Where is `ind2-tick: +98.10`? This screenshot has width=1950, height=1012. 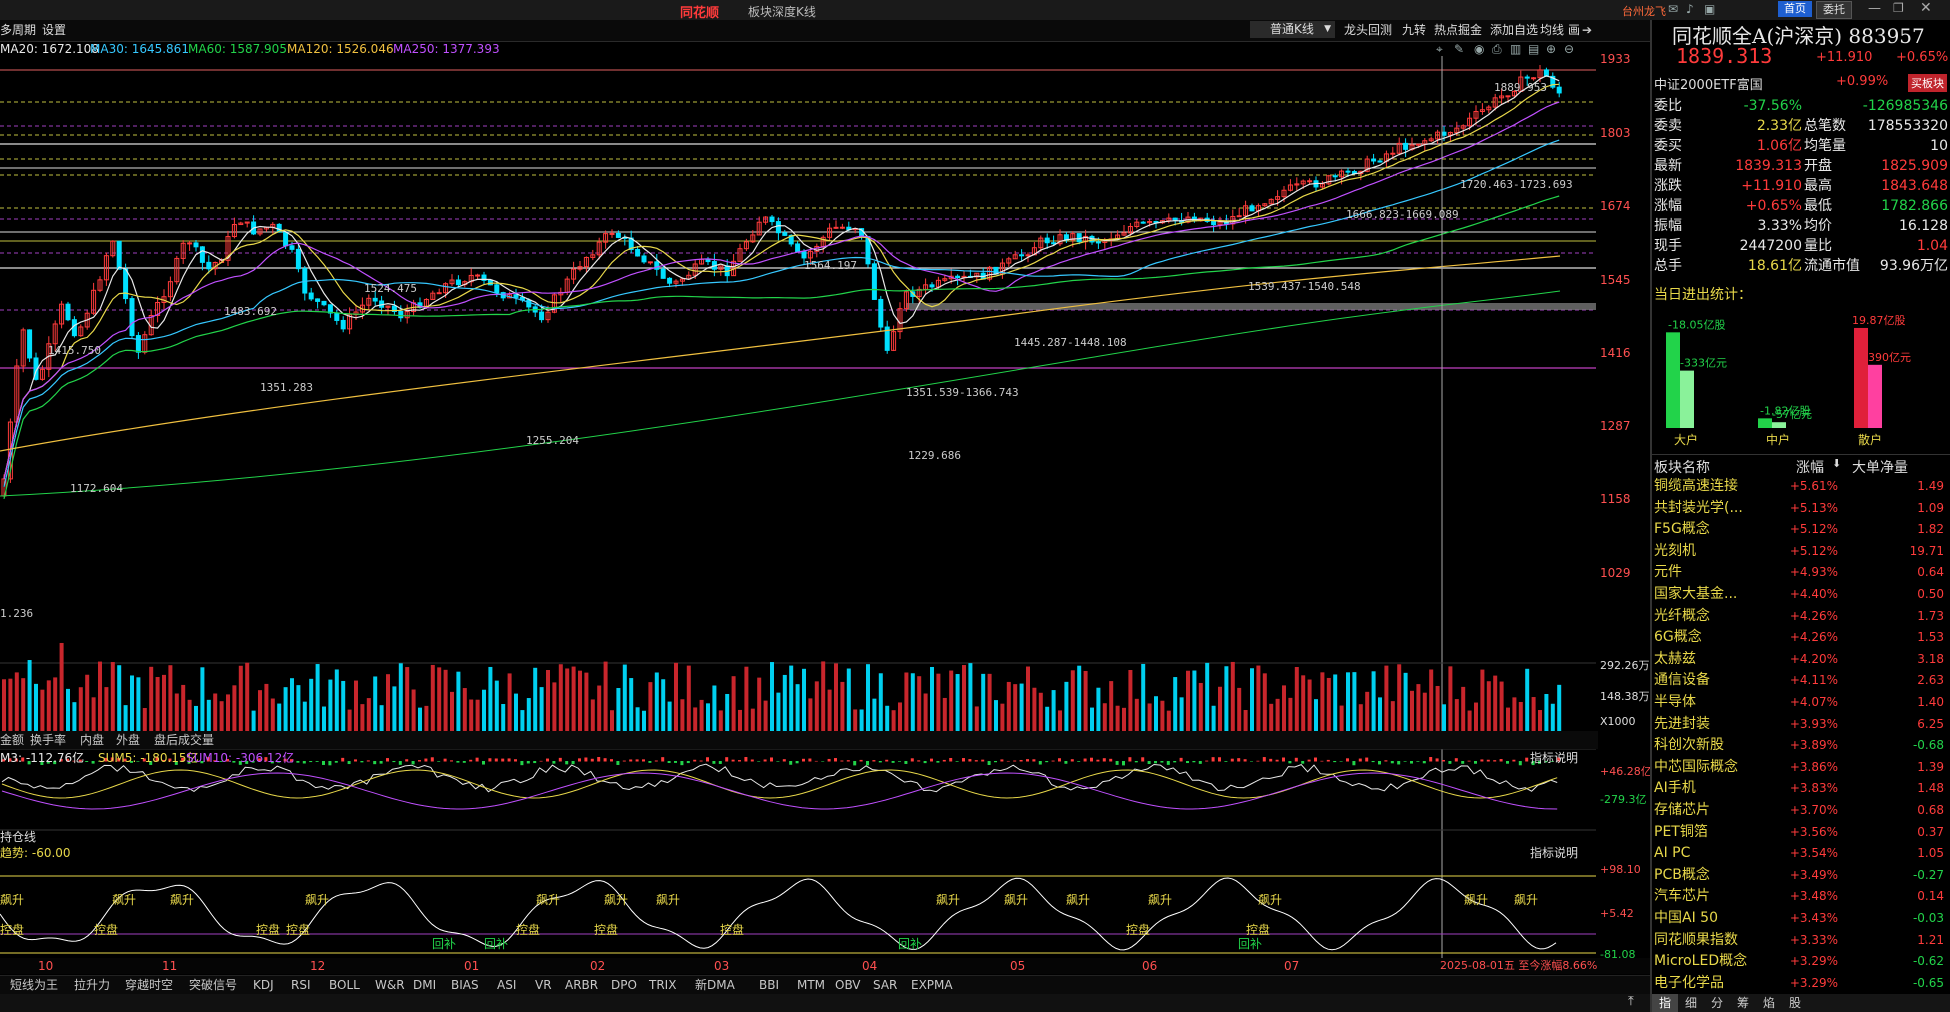 ind2-tick: +98.10 is located at coordinates (1620, 869).